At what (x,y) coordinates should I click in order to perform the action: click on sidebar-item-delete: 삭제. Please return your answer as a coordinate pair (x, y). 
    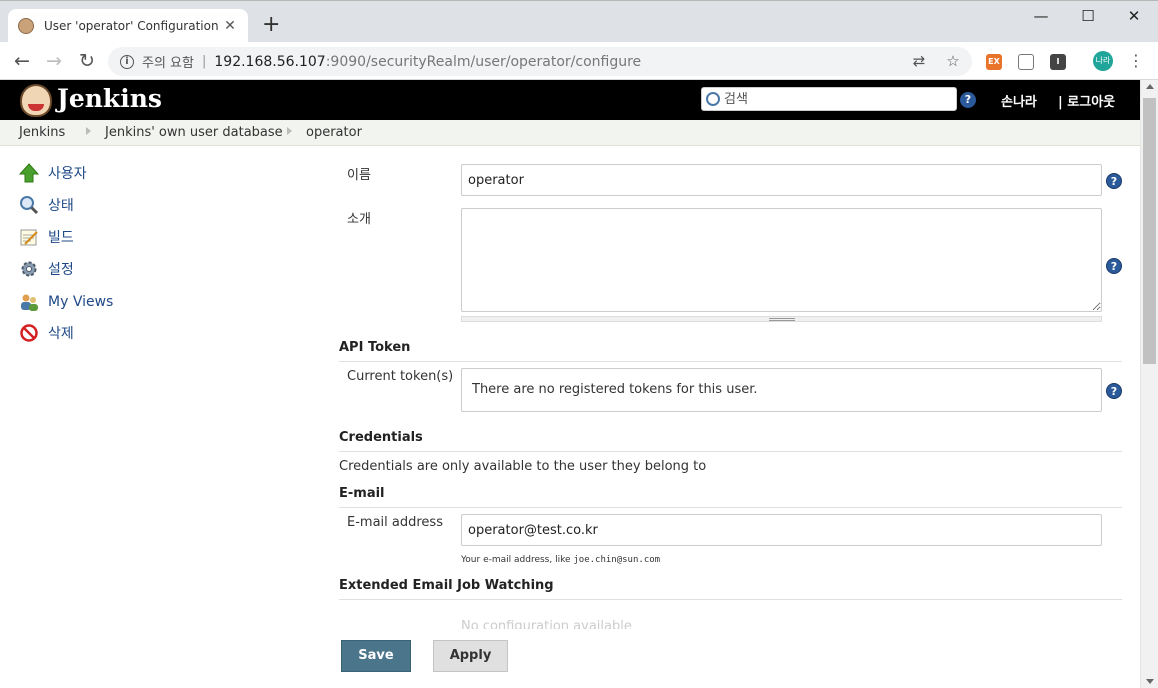
    Looking at the image, I should click on (46, 333).